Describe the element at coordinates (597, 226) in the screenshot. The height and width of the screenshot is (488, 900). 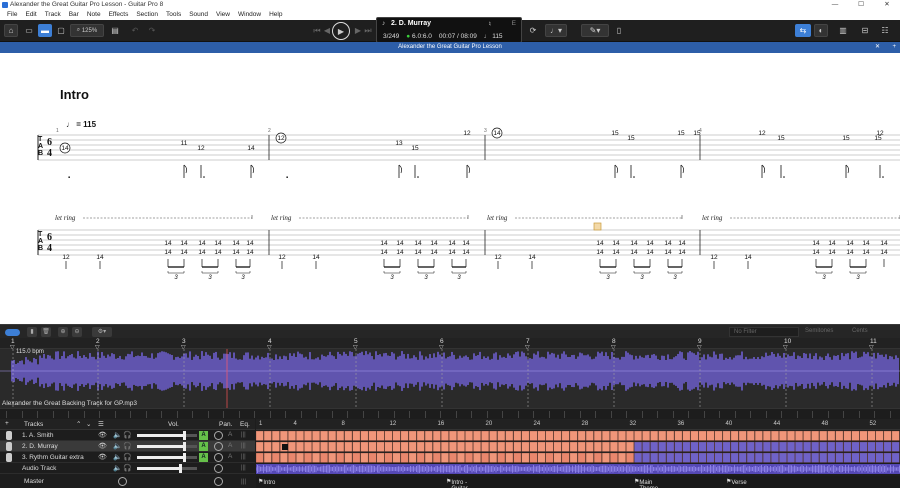
I see `cursor-marker` at that location.